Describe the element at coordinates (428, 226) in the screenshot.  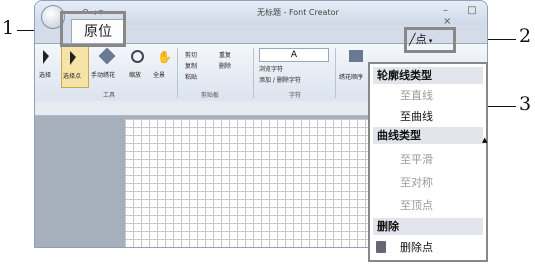
I see `menu-section-delete: 删除` at that location.